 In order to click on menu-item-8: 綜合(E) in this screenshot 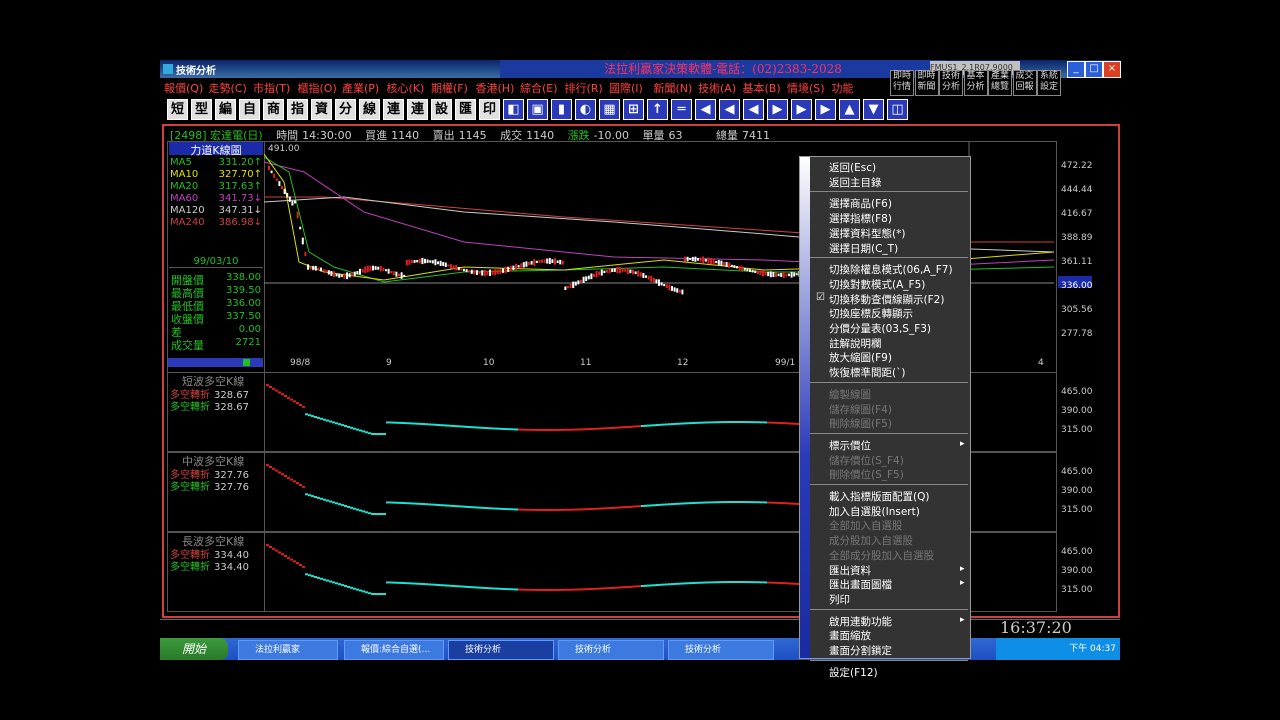, I will do `click(539, 88)`.